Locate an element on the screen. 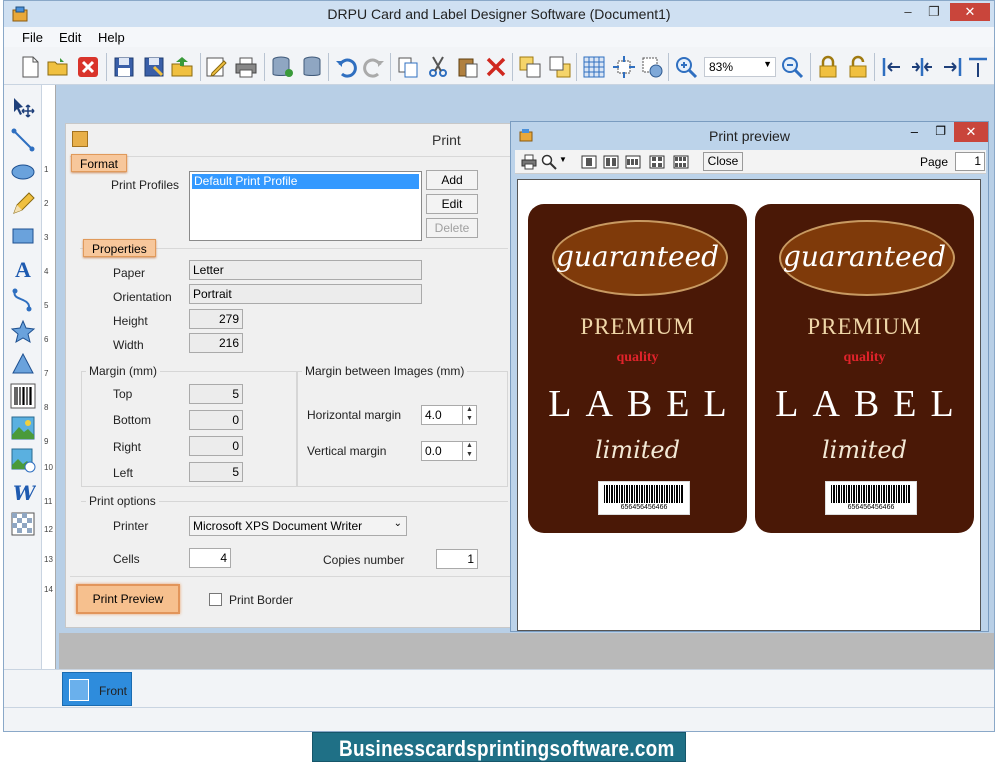 This screenshot has width=998, height=762. zoom-in-icon is located at coordinates (686, 67).